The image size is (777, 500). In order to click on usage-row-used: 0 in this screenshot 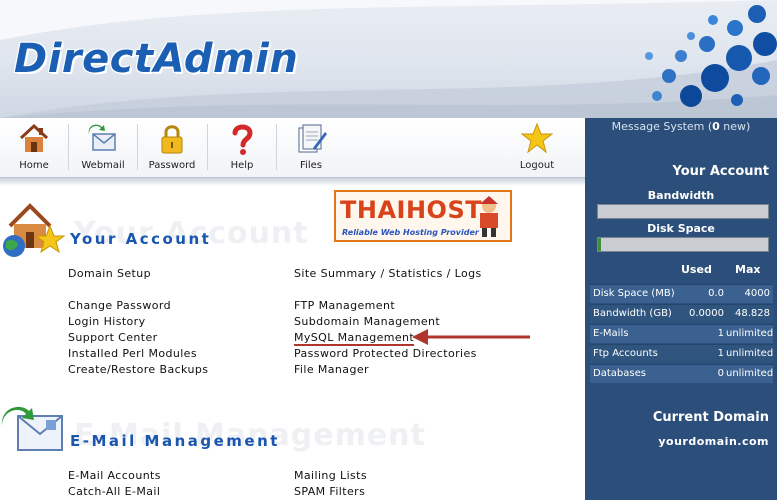, I will do `click(720, 373)`.